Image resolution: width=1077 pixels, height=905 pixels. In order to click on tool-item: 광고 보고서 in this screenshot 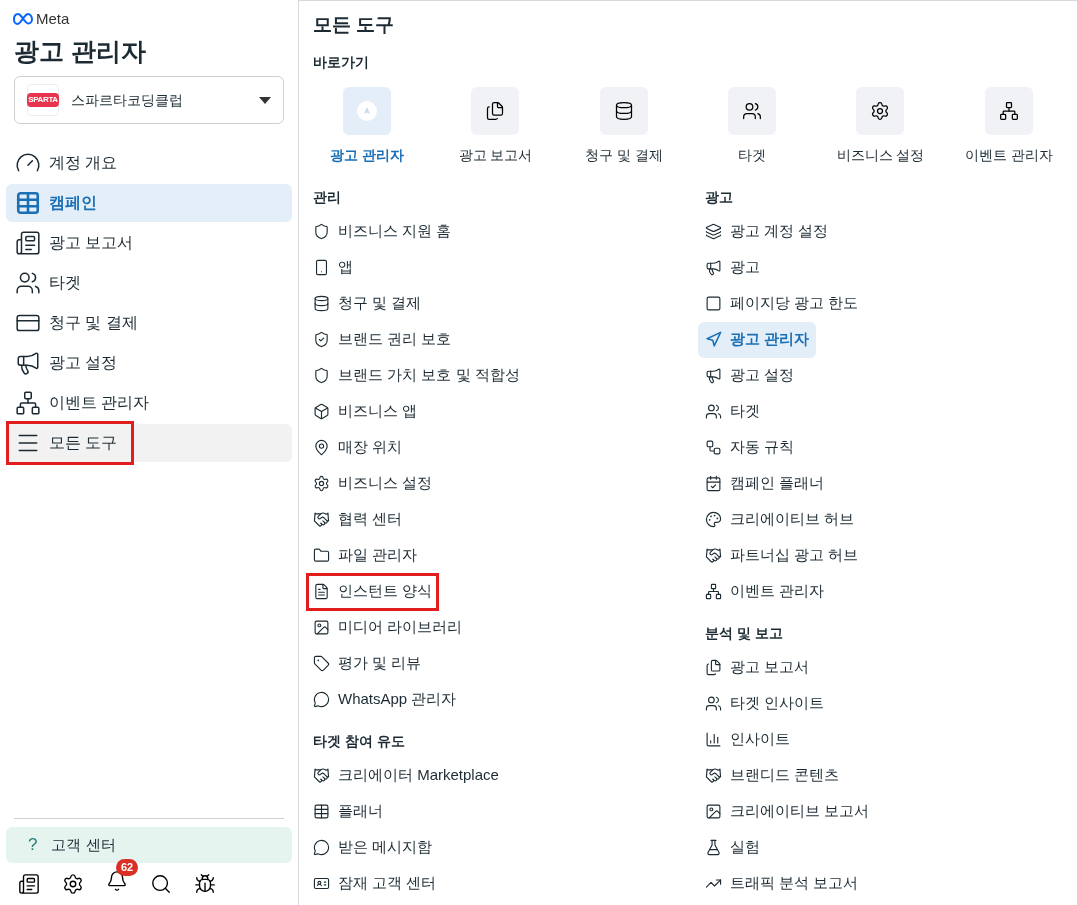, I will do `click(757, 667)`.